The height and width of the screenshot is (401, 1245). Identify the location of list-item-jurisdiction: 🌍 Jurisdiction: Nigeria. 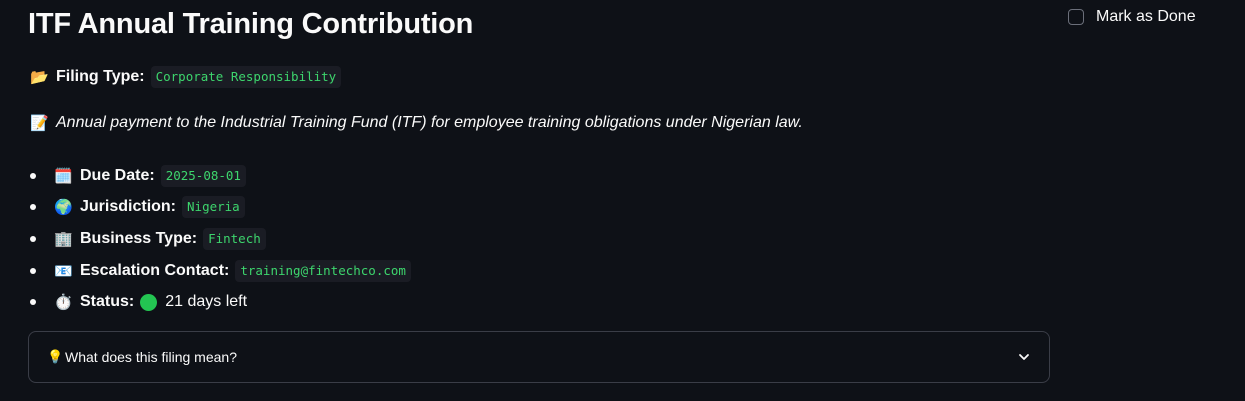
(220, 208).